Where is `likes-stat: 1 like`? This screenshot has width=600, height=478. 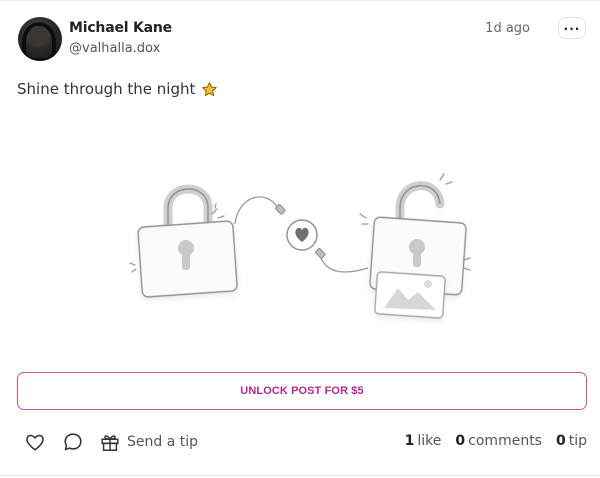
likes-stat: 1 like is located at coordinates (423, 441).